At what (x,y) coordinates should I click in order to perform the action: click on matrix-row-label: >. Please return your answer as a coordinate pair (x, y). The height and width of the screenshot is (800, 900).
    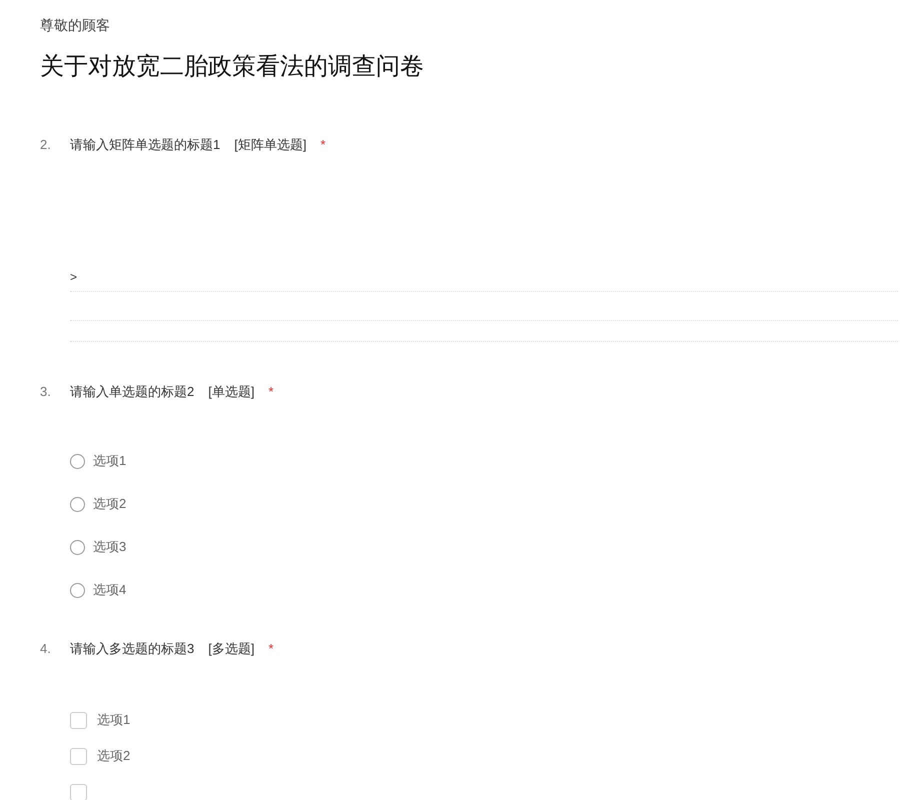
    Looking at the image, I should click on (74, 277).